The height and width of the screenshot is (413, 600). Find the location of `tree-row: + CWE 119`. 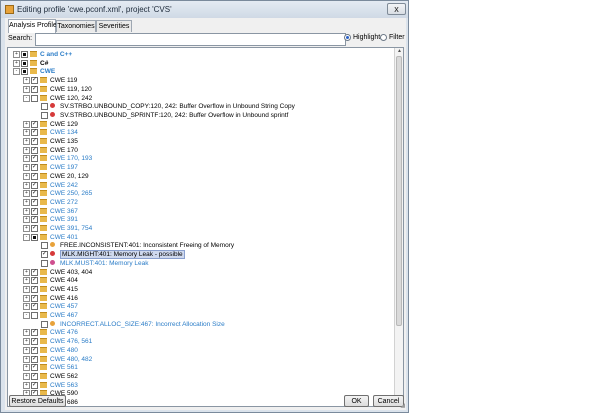

tree-row: + CWE 119 is located at coordinates (200, 80).